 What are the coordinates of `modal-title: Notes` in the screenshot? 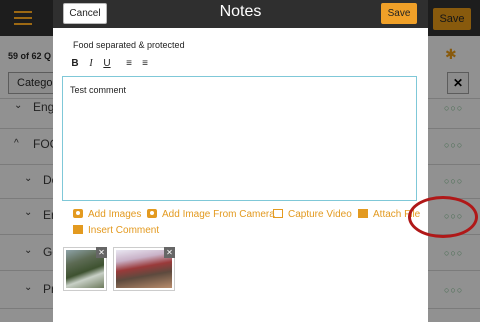 It's located at (240, 11).